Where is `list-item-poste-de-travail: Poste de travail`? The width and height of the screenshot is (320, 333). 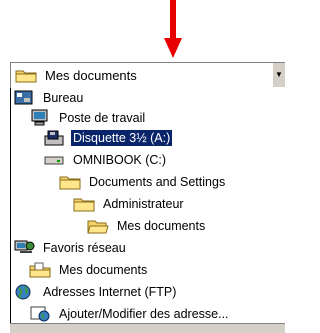
list-item-poste-de-travail: Poste de travail is located at coordinates (88, 118).